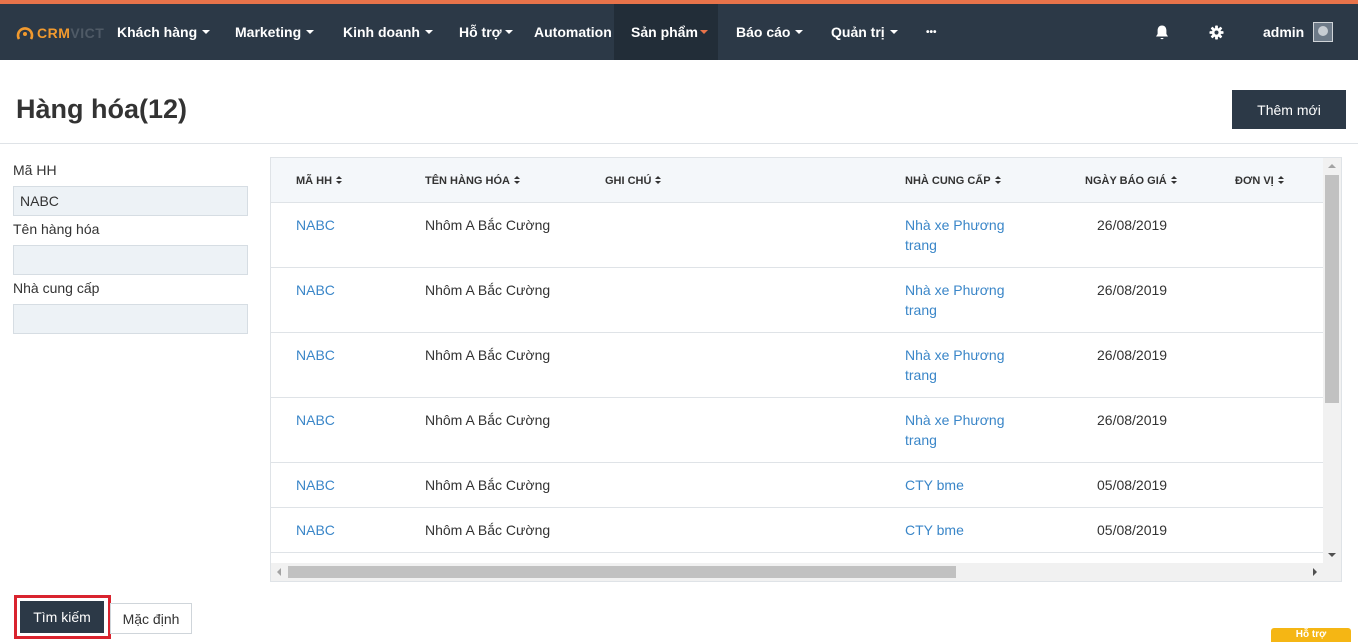  I want to click on nav-more: •••, so click(931, 32).